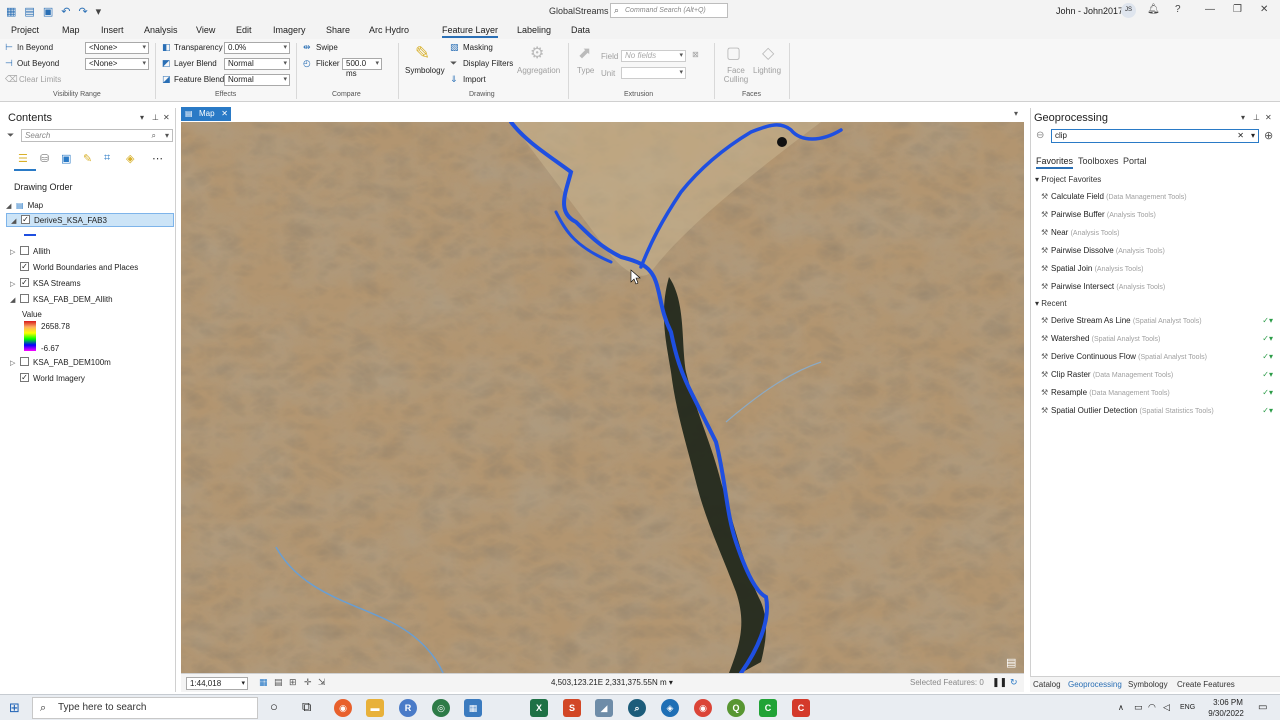  Describe the element at coordinates (1166, 707) in the screenshot. I see `volume-icon: ◁` at that location.